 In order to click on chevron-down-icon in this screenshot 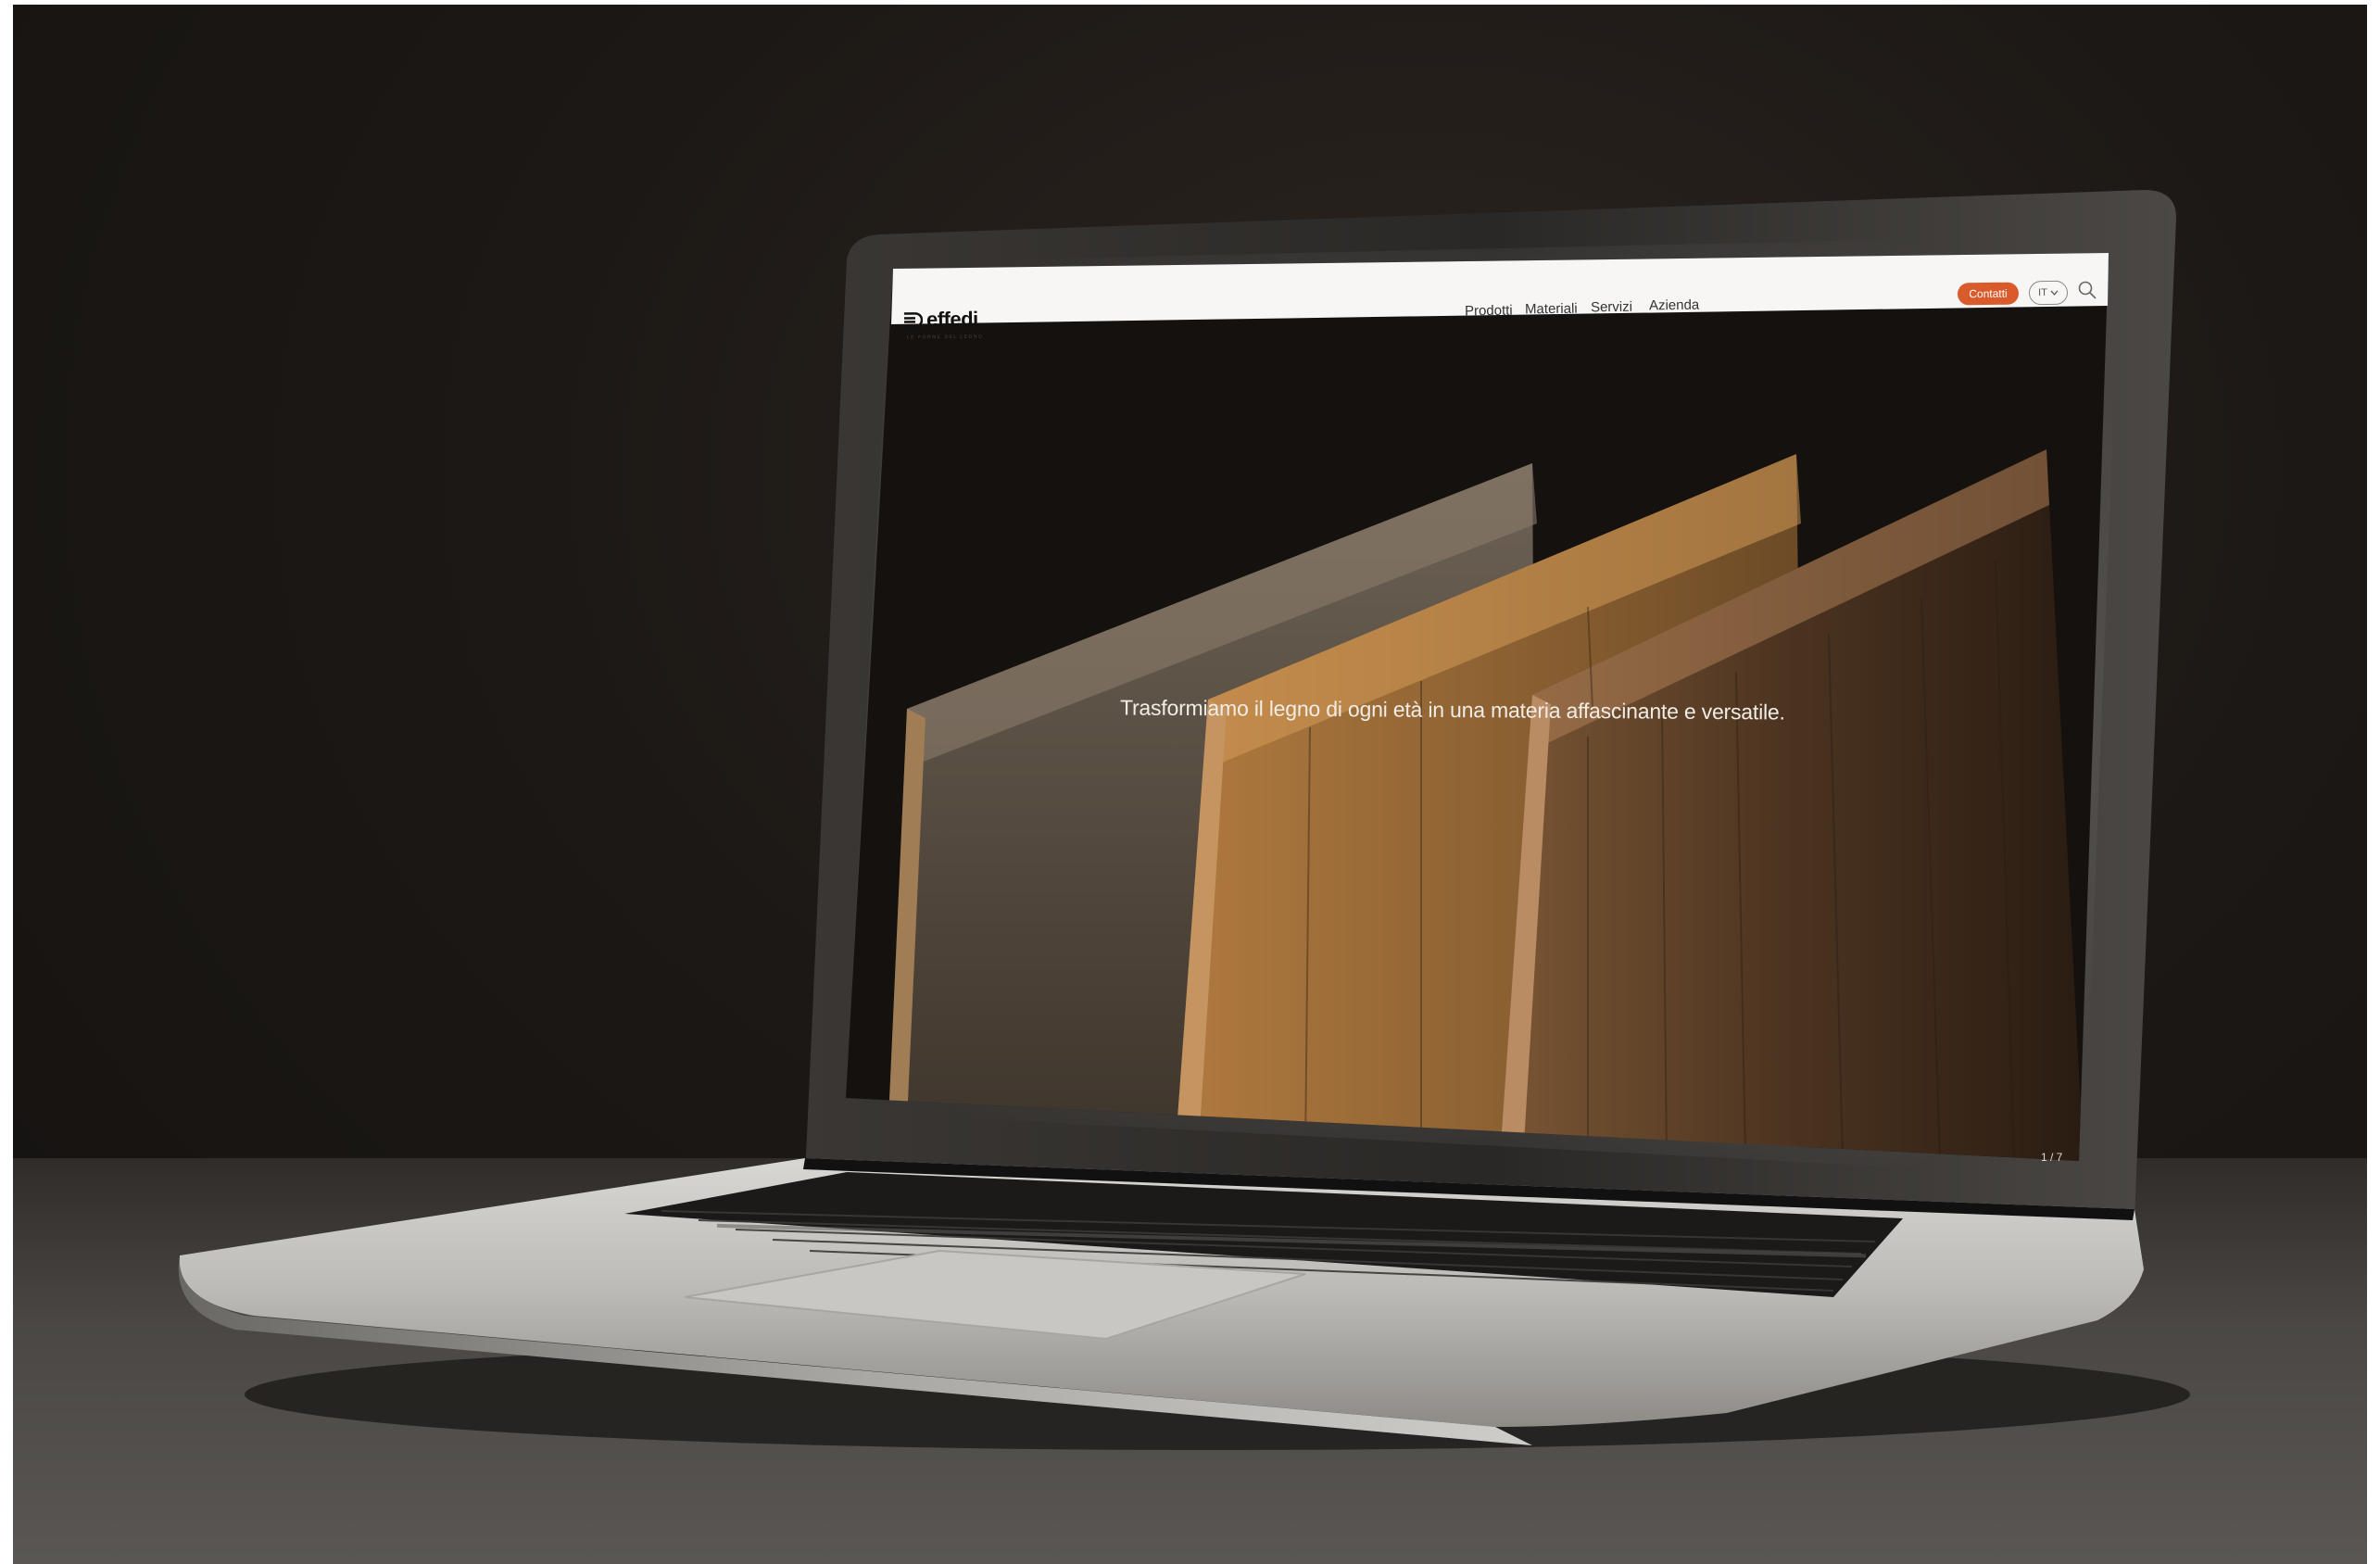, I will do `click(2054, 292)`.